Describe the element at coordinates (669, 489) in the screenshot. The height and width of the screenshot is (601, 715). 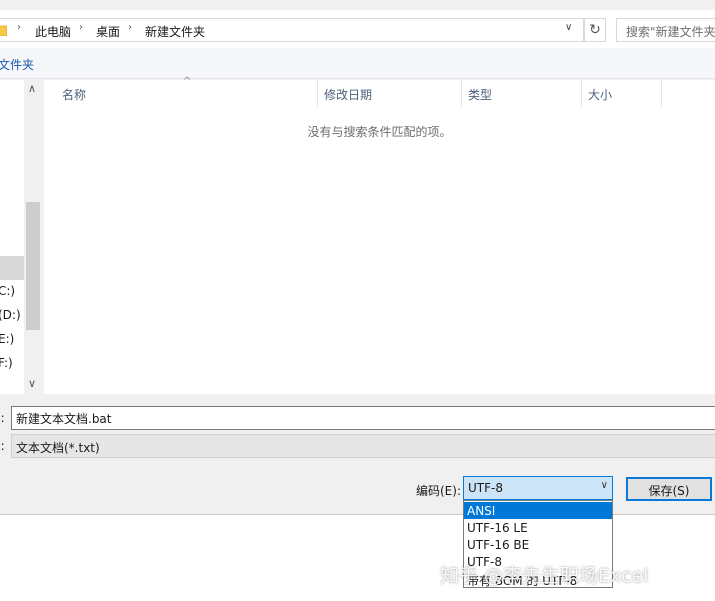
I see `save-button: 保存(S)` at that location.